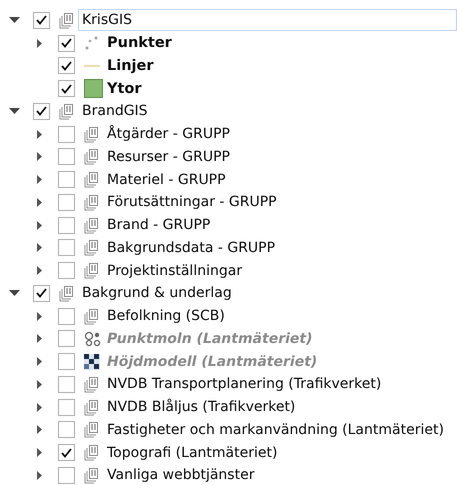 The height and width of the screenshot is (485, 457). What do you see at coordinates (267, 20) in the screenshot?
I see `layer-name: KrisGIS` at bounding box center [267, 20].